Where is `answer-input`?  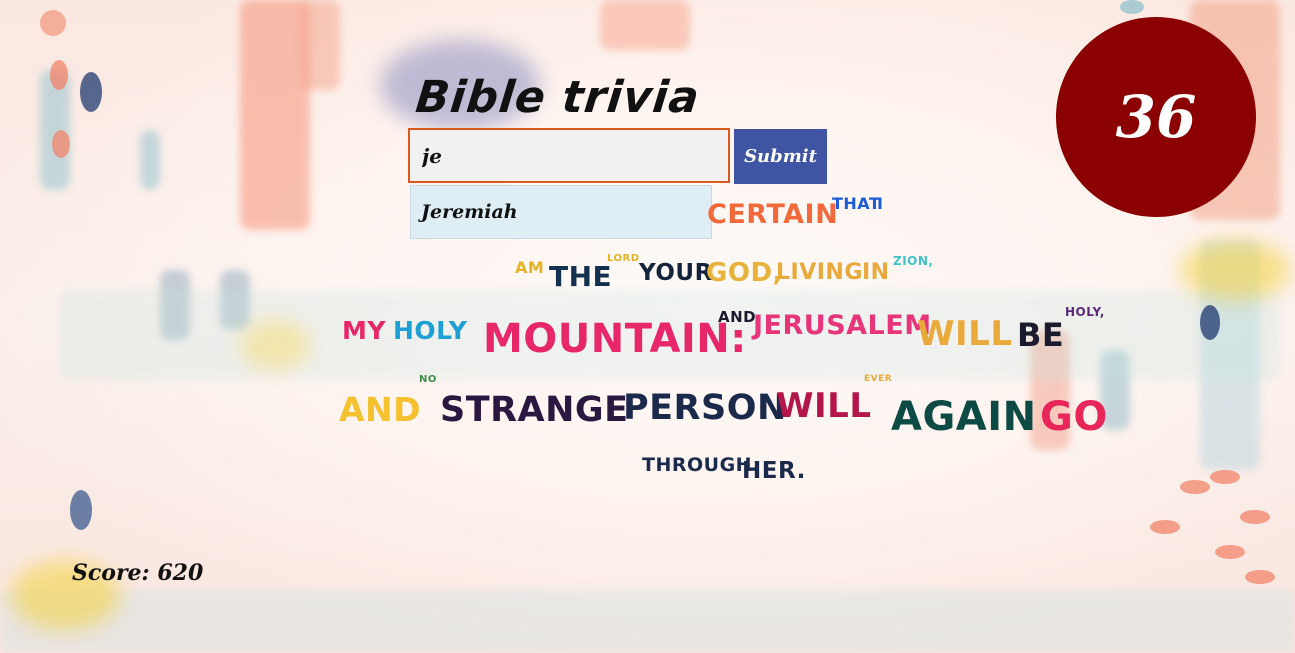 answer-input is located at coordinates (569, 155).